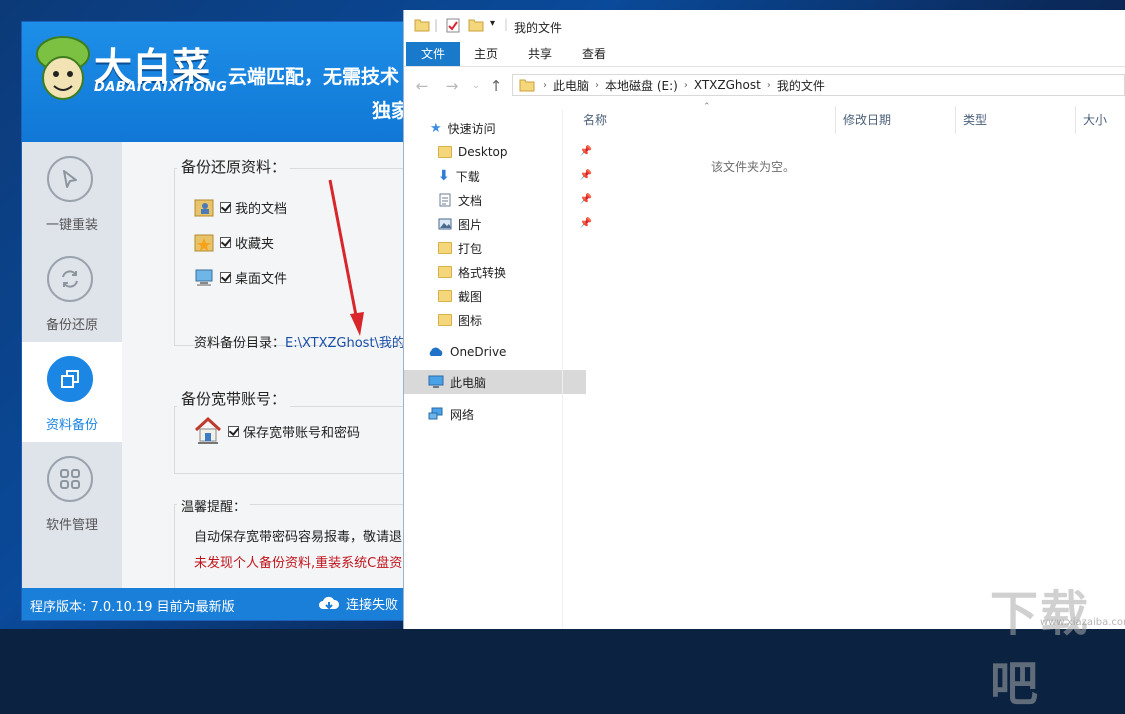 The width and height of the screenshot is (1125, 714). Describe the element at coordinates (233, 431) in the screenshot. I see `save-broadband-checkbox` at that location.